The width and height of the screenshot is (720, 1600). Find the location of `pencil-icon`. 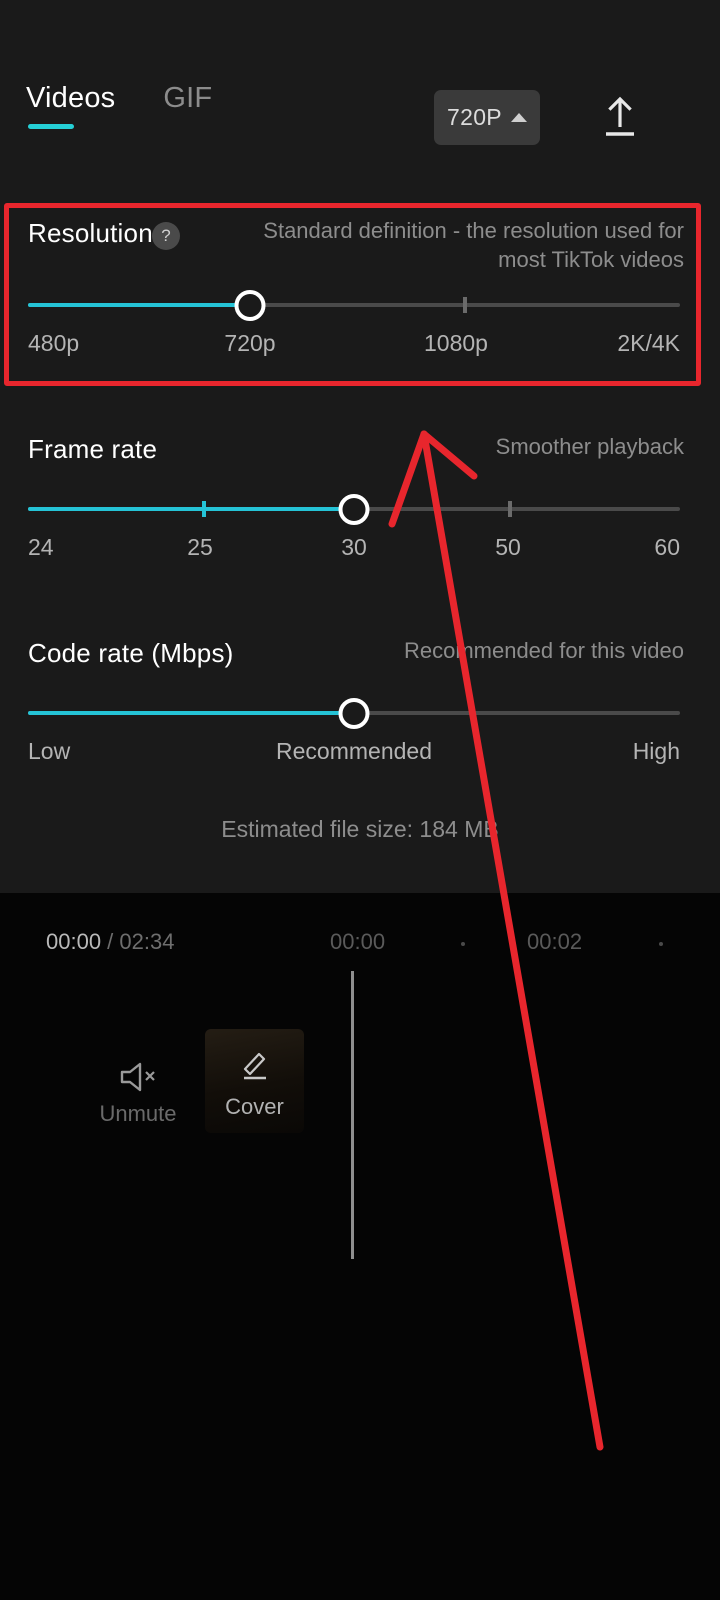

pencil-icon is located at coordinates (255, 1065).